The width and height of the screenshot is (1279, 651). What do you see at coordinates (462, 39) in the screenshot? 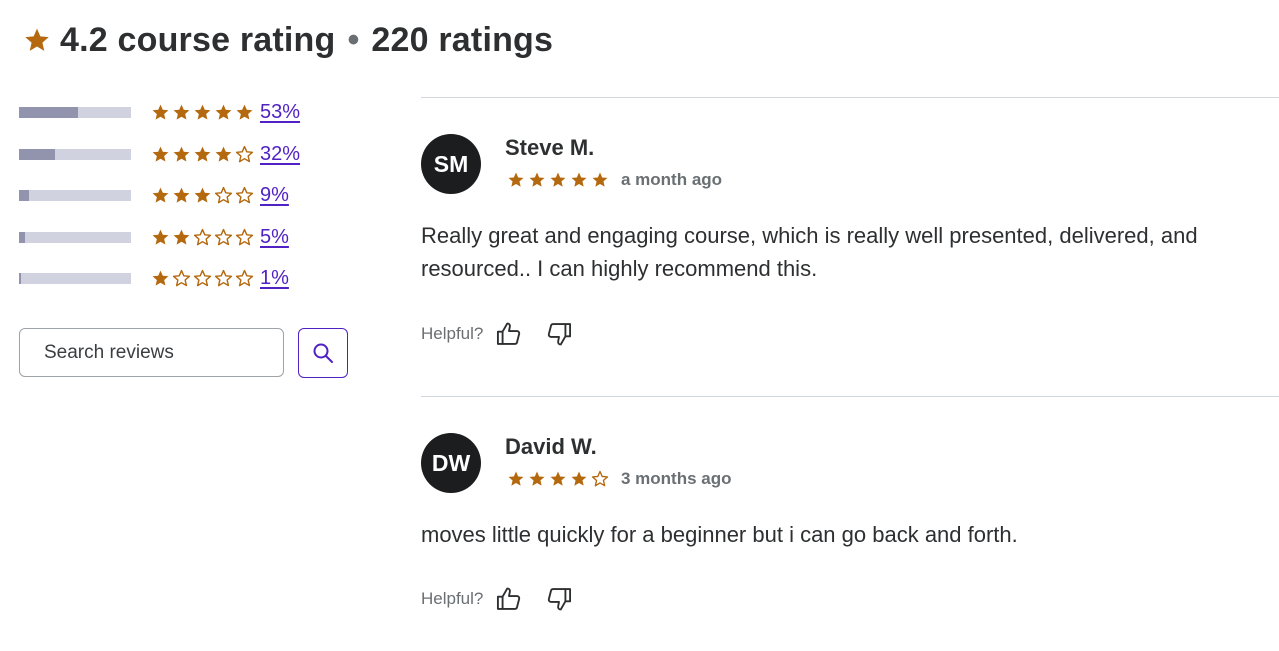
I see `ratings-count-text: 220 ratings` at bounding box center [462, 39].